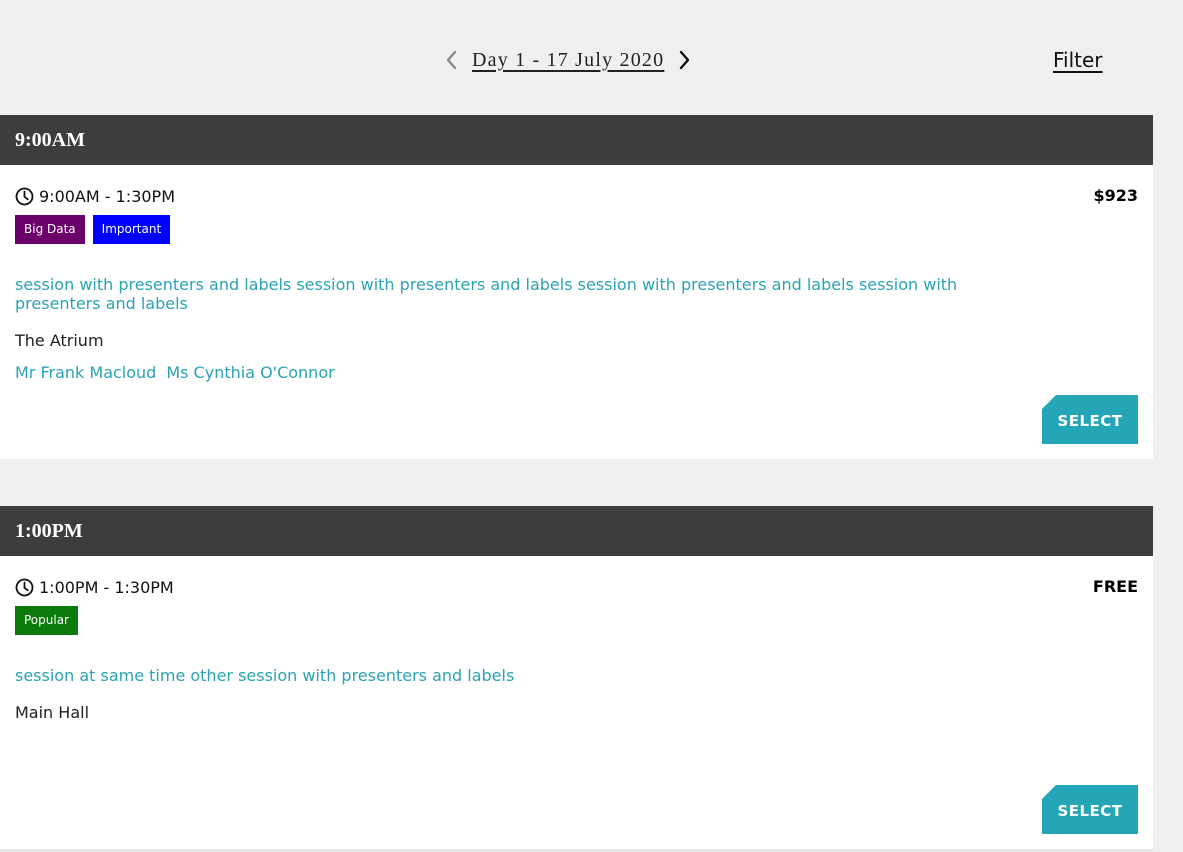 Image resolution: width=1183 pixels, height=852 pixels. I want to click on session-time: 9:00AM - 1:30PM, so click(95, 196).